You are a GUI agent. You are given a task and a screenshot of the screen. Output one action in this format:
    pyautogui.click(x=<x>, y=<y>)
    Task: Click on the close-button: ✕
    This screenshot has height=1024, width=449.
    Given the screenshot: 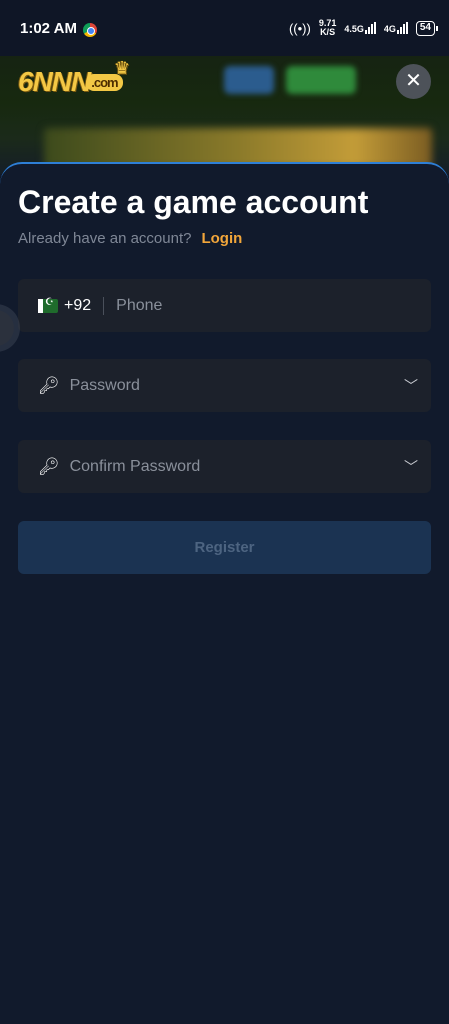 What is the action you would take?
    pyautogui.click(x=413, y=81)
    